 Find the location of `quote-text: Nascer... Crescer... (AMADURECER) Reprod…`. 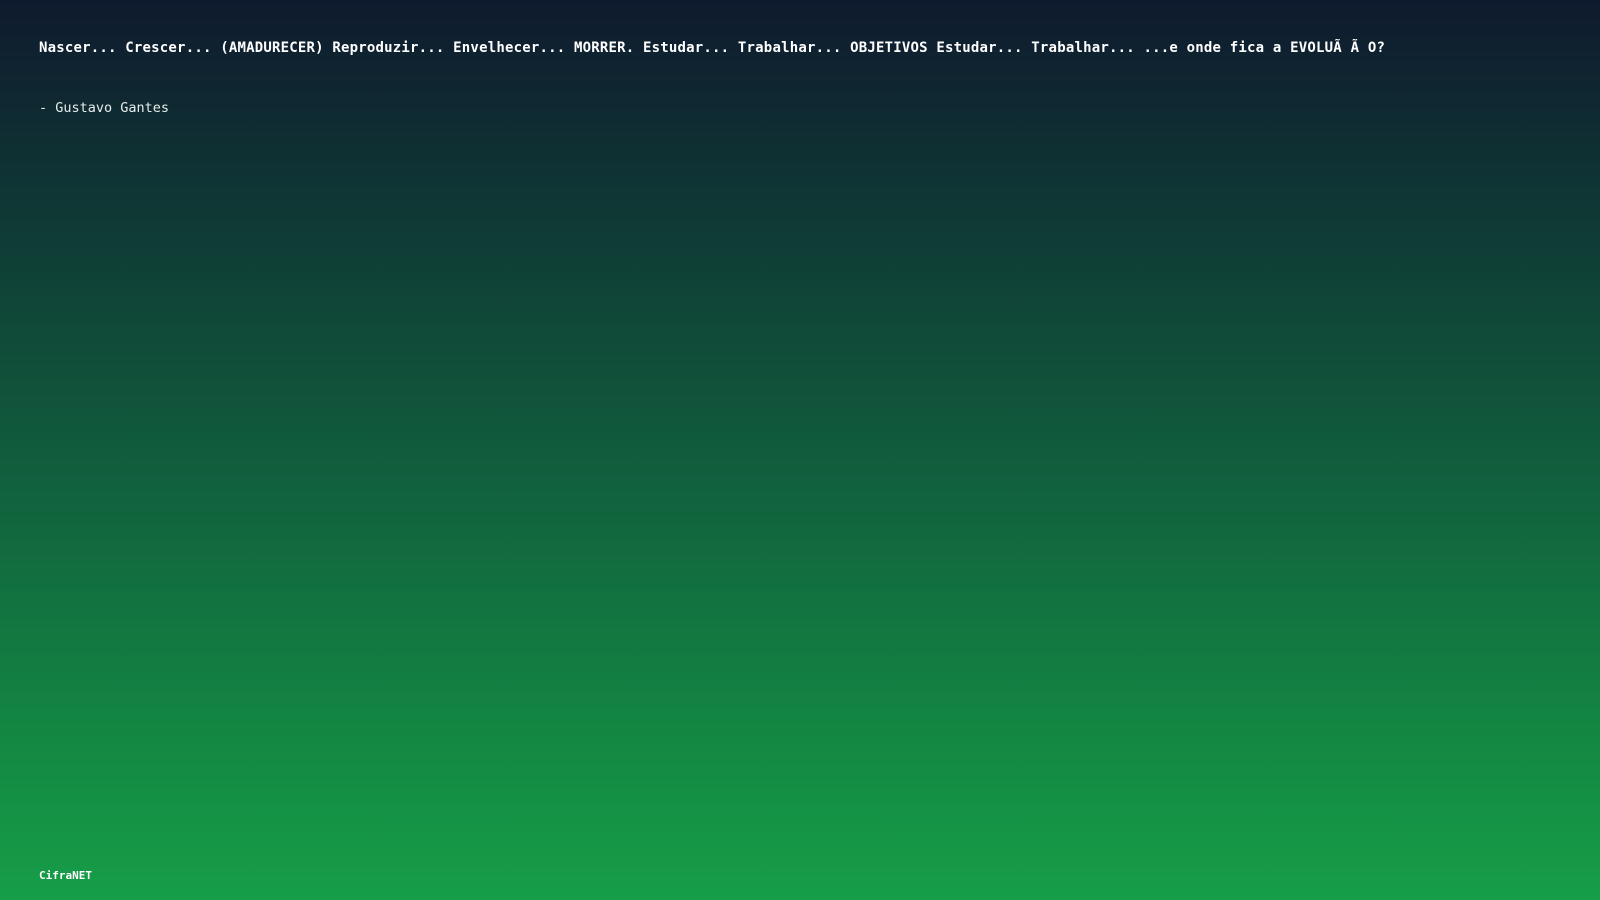

quote-text: Nascer... Crescer... (AMADURECER) Reprod… is located at coordinates (712, 48).